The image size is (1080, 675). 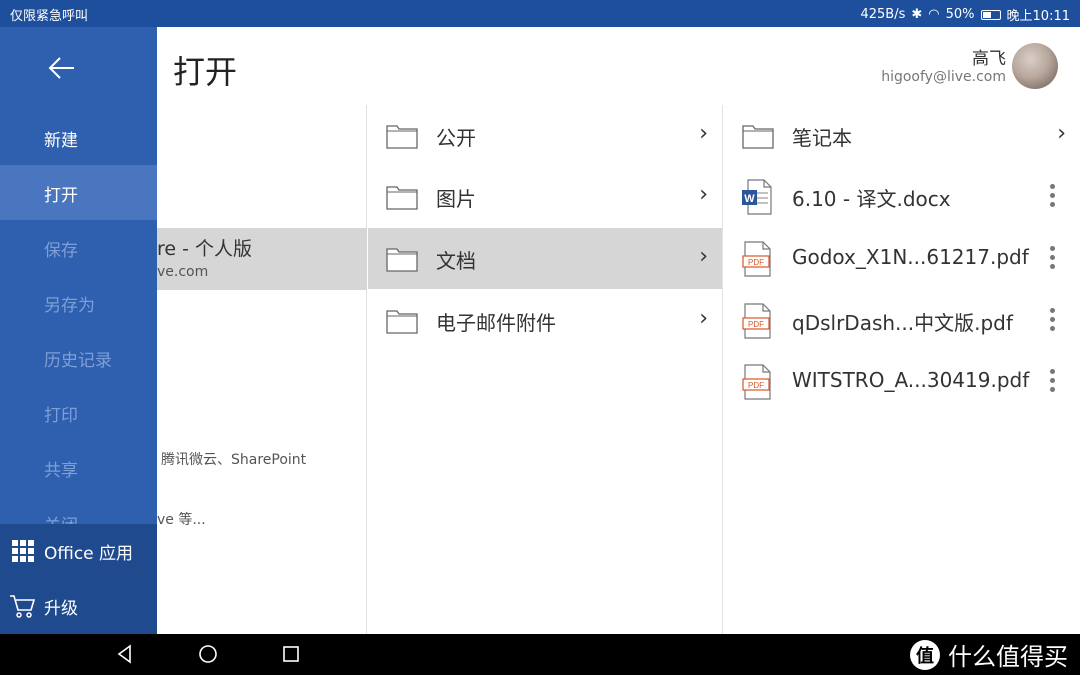 I want to click on file-label: WITSTRO_A...30419.pdf, so click(x=911, y=380).